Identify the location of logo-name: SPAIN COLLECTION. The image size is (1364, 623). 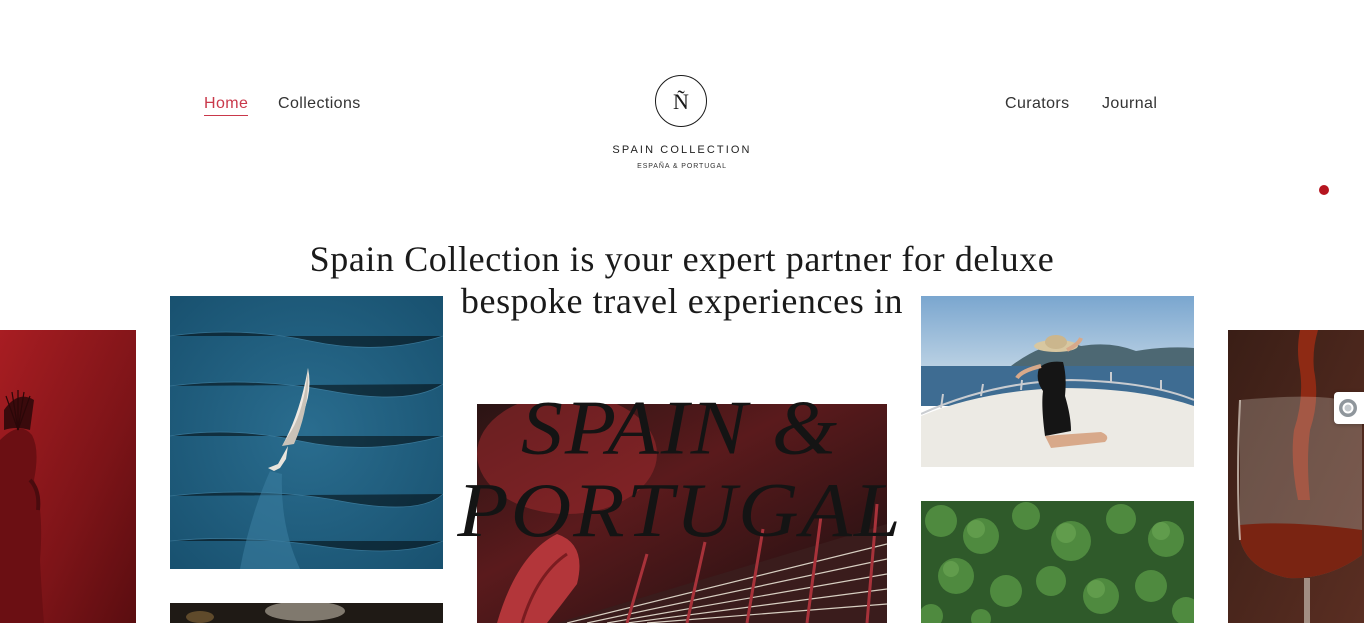
(682, 150).